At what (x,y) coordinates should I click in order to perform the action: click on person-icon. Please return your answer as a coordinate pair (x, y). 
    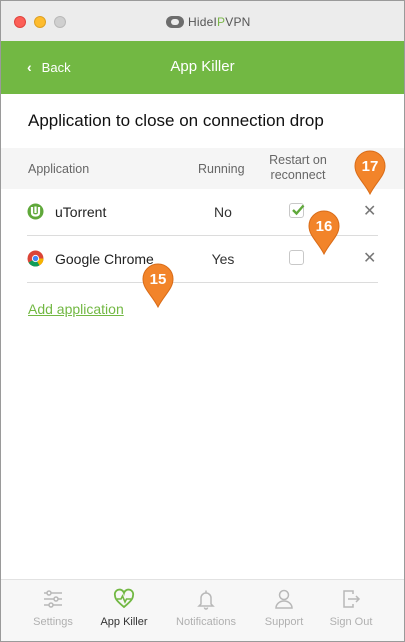
    Looking at the image, I should click on (284, 599).